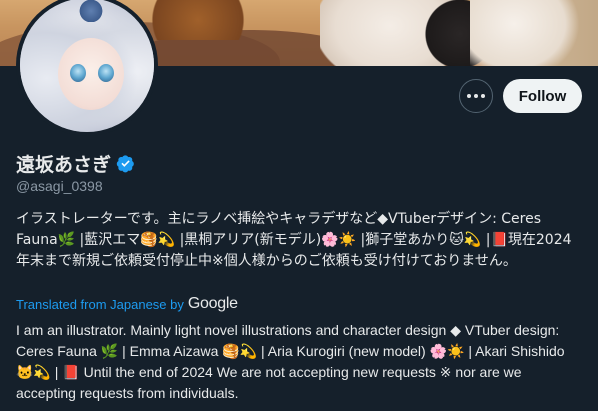 The width and height of the screenshot is (598, 411). I want to click on avatar, so click(87, 66).